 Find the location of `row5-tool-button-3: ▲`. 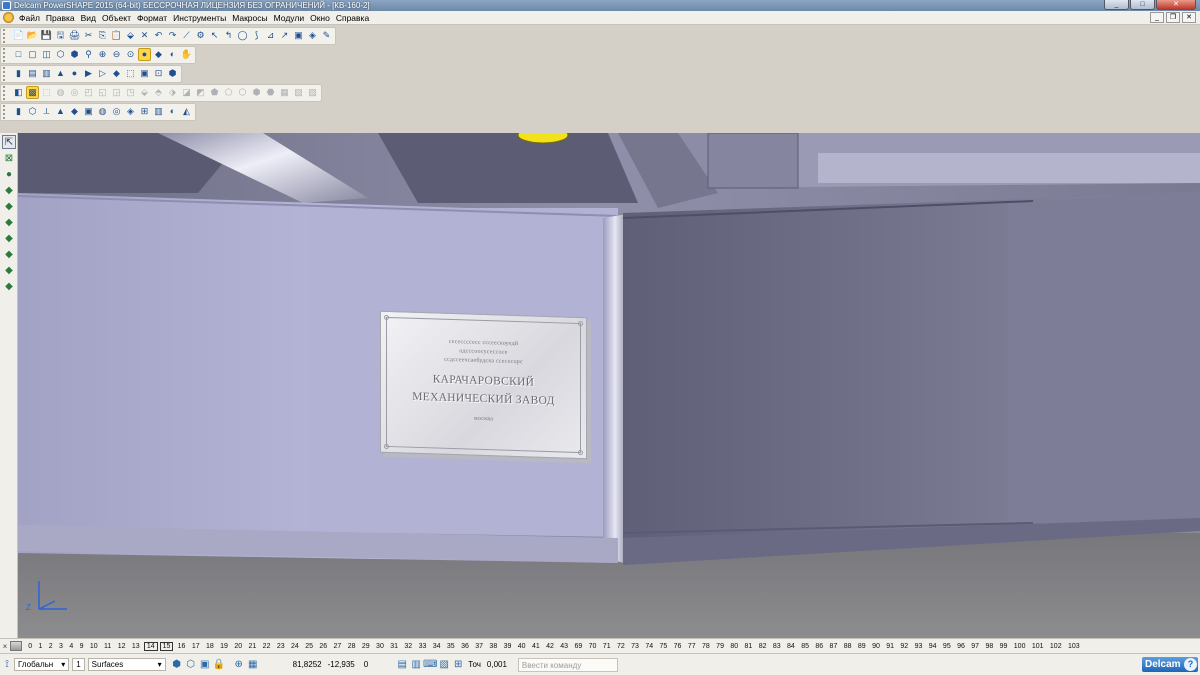

row5-tool-button-3: ▲ is located at coordinates (60, 111).